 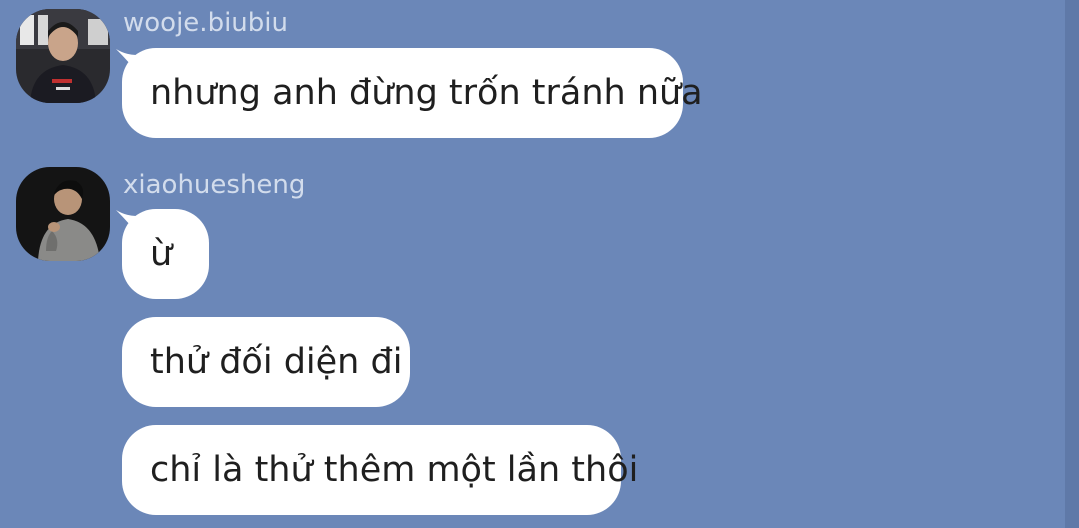 I want to click on sender-name: wooje.biubiu, so click(x=205, y=23).